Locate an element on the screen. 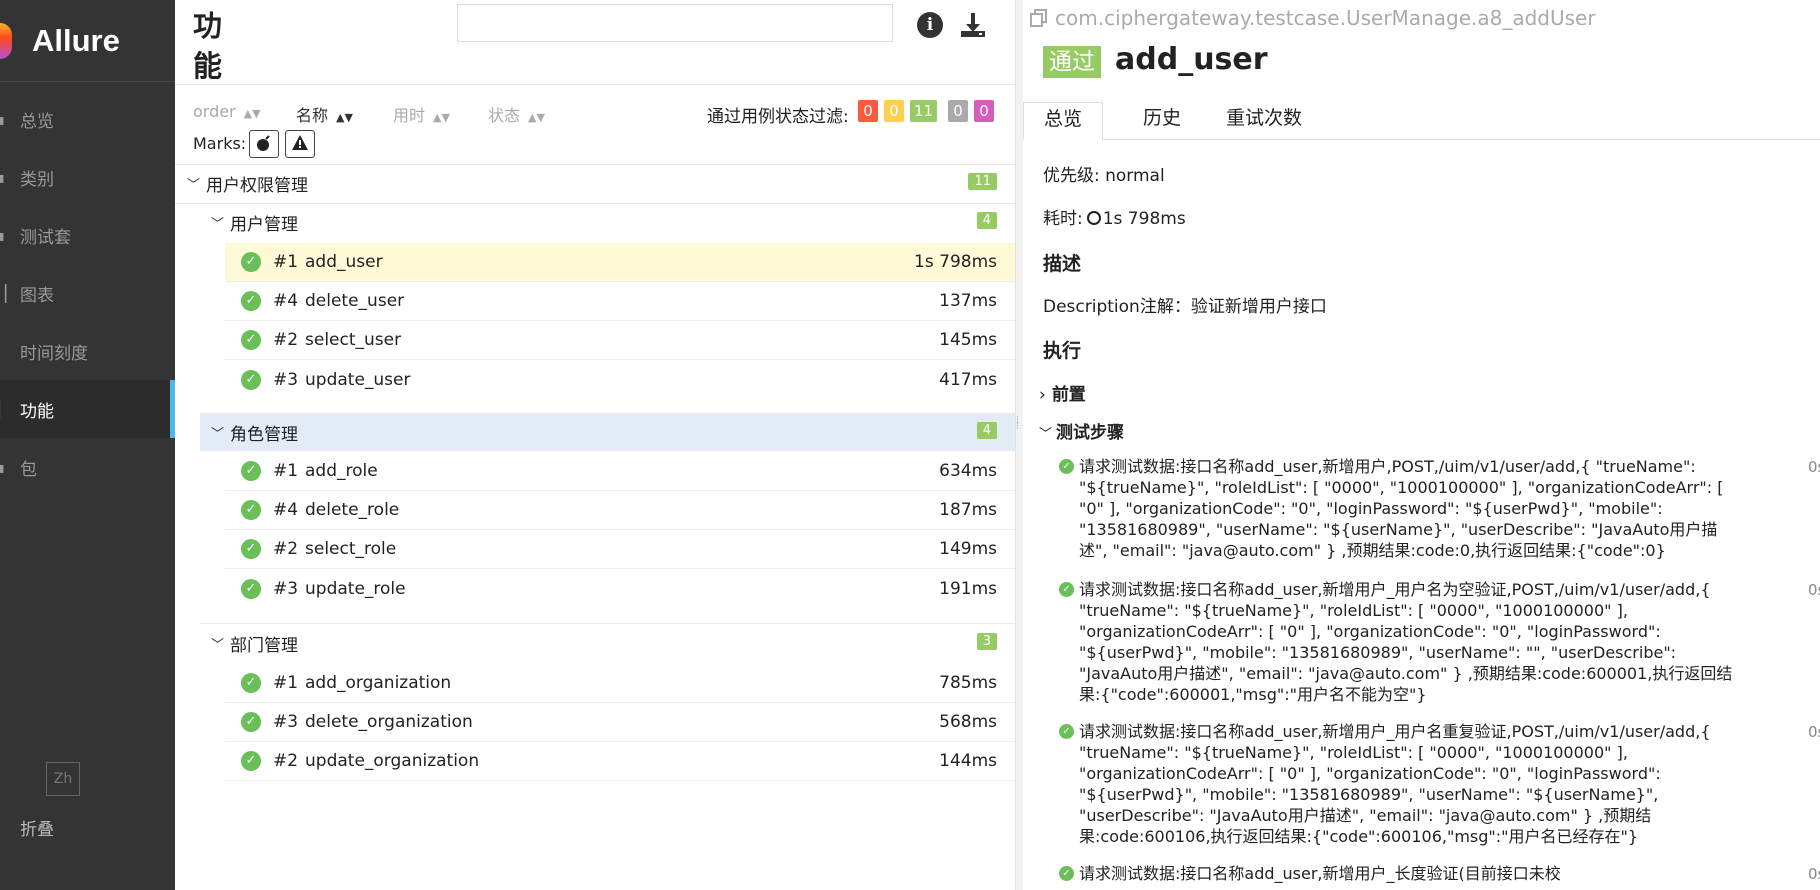  pane-splitter is located at coordinates (1019, 445).